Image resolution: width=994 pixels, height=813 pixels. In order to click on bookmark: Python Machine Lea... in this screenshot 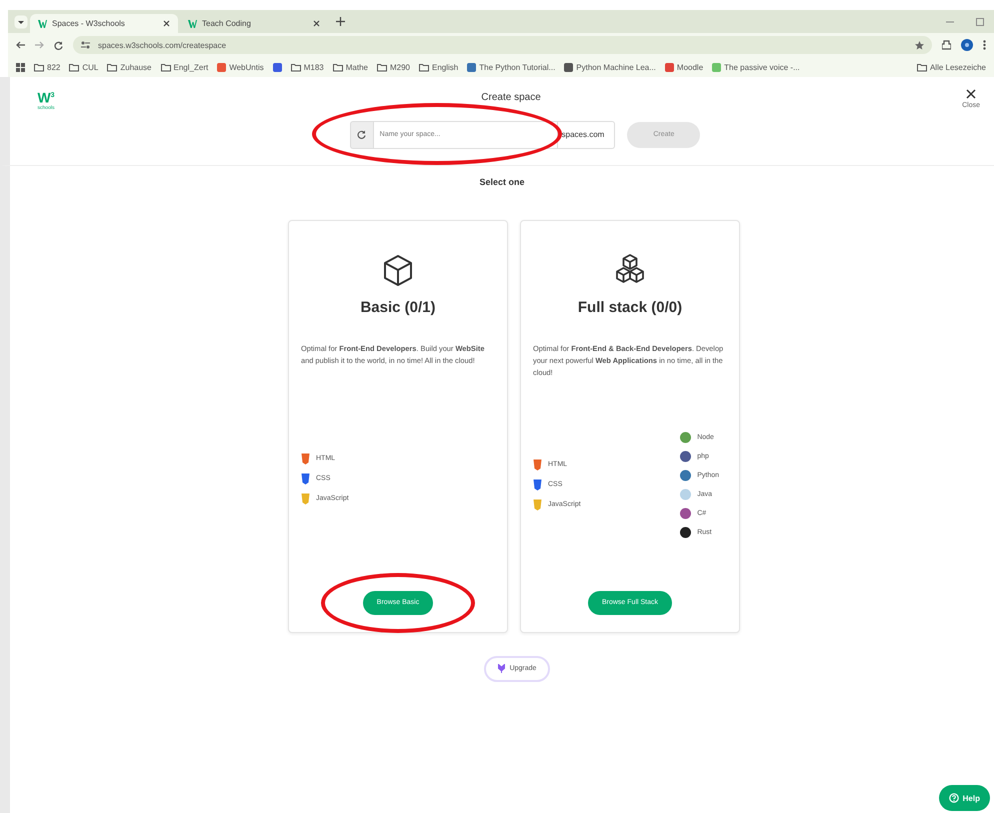, I will do `click(610, 67)`.